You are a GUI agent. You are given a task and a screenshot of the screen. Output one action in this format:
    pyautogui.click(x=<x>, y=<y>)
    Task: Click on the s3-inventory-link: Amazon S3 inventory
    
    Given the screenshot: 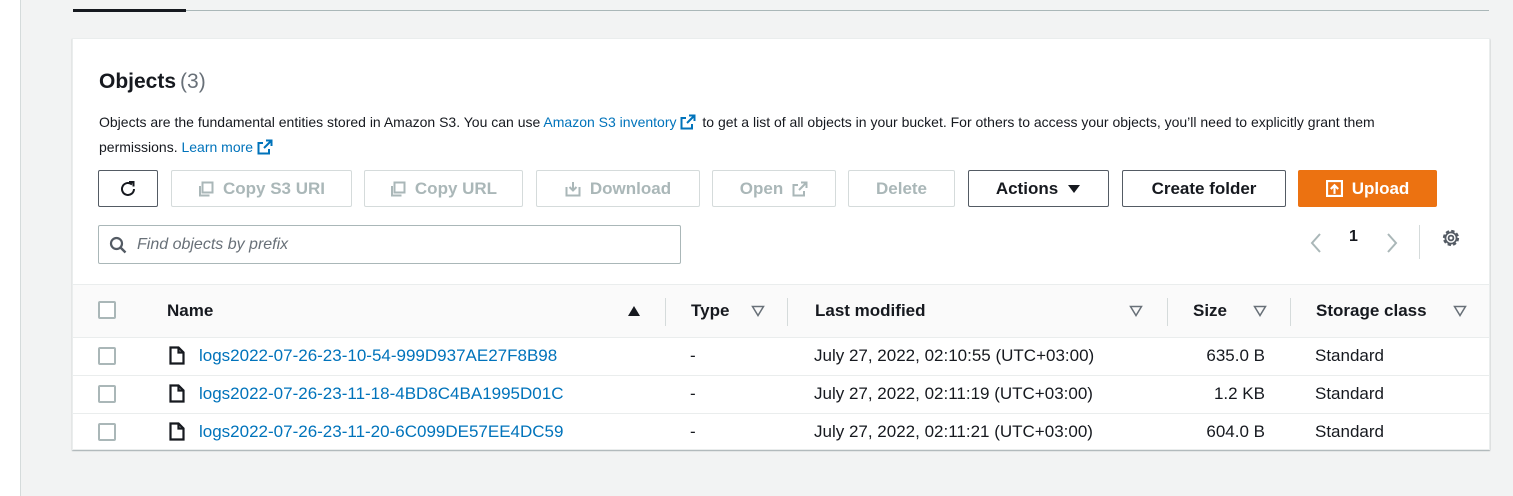 What is the action you would take?
    pyautogui.click(x=609, y=122)
    